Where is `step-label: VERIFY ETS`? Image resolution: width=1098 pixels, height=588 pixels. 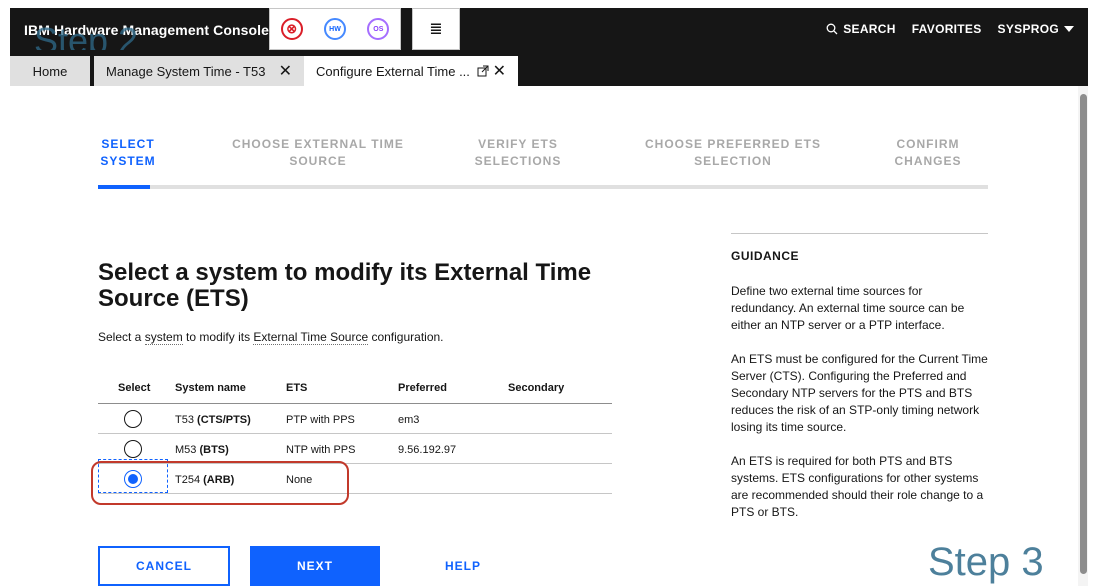 step-label: VERIFY ETS is located at coordinates (518, 144).